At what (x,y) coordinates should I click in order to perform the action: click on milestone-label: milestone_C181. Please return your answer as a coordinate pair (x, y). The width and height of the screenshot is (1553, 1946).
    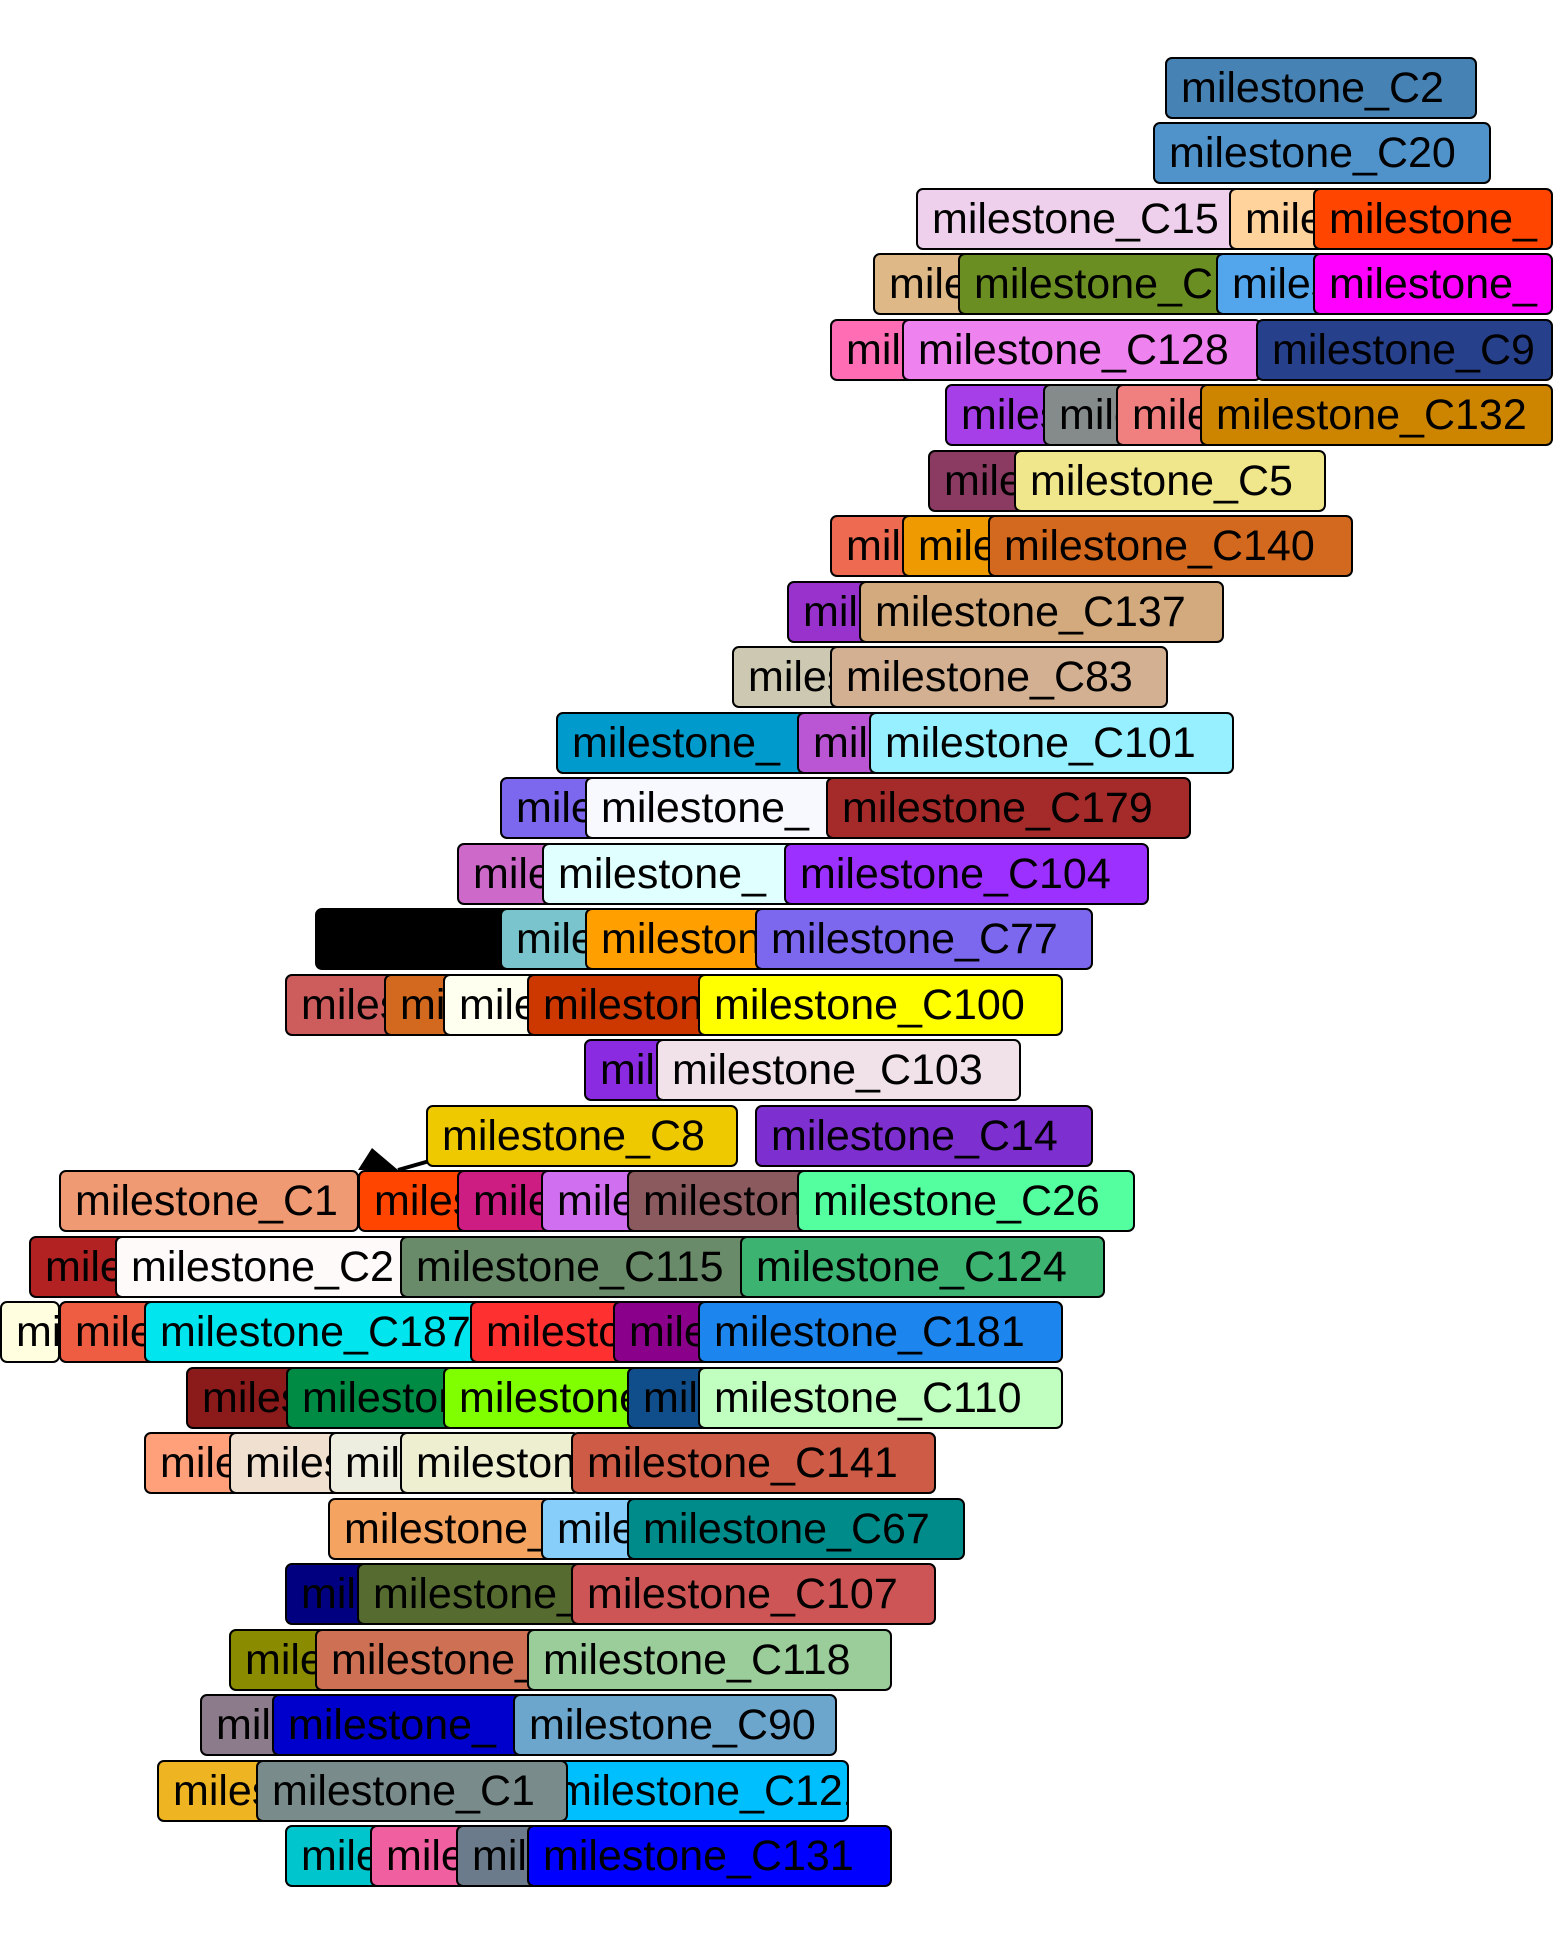
    Looking at the image, I should click on (880, 1332).